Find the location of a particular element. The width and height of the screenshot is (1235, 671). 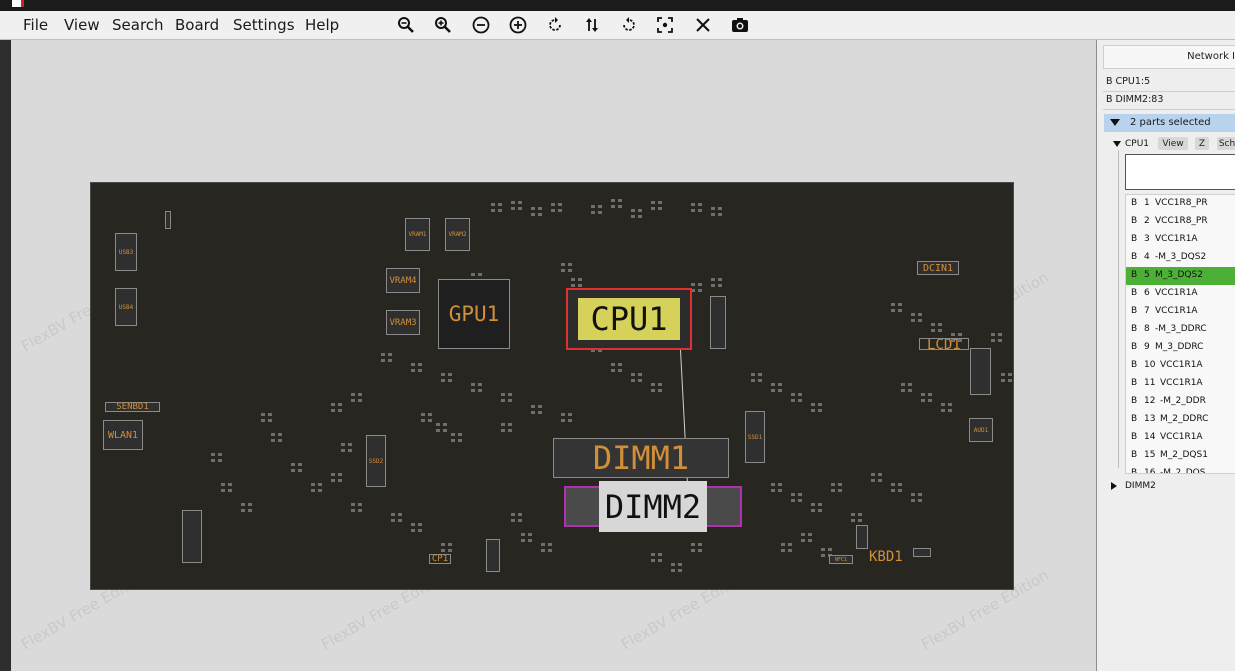

pin-row: B 2 VCC1R8_PR is located at coordinates (1180, 222).